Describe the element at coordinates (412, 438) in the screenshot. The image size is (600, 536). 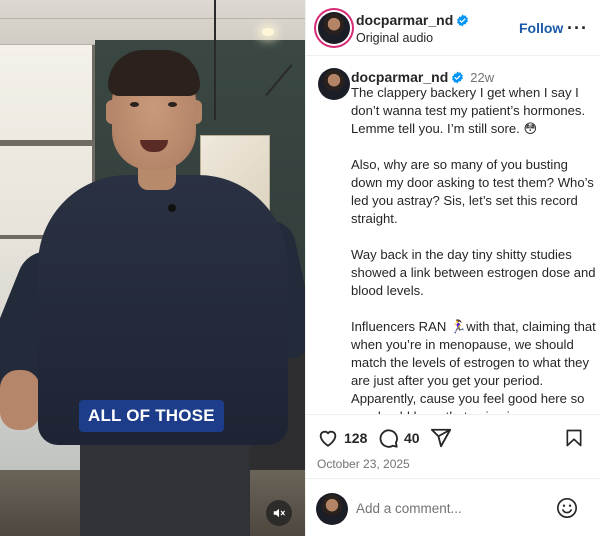
I see `comment-count: 40` at that location.